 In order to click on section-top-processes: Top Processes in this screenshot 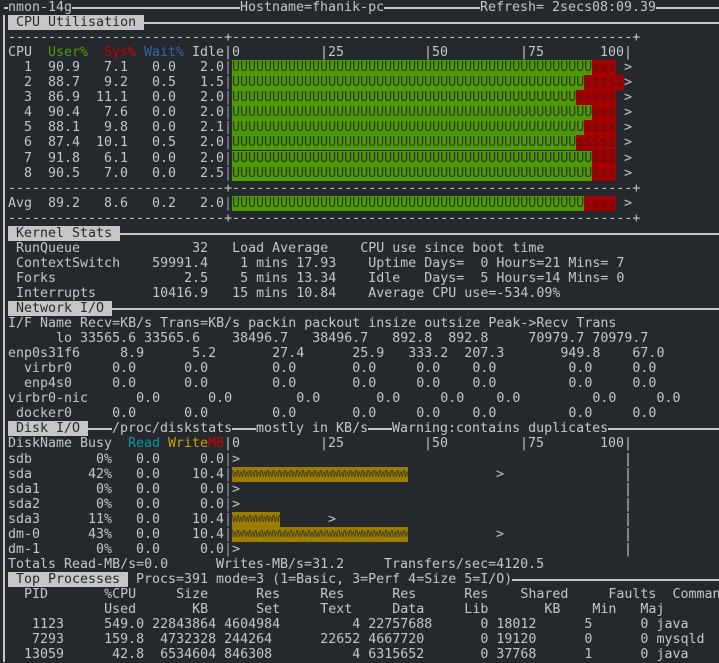, I will do `click(68, 579)`.